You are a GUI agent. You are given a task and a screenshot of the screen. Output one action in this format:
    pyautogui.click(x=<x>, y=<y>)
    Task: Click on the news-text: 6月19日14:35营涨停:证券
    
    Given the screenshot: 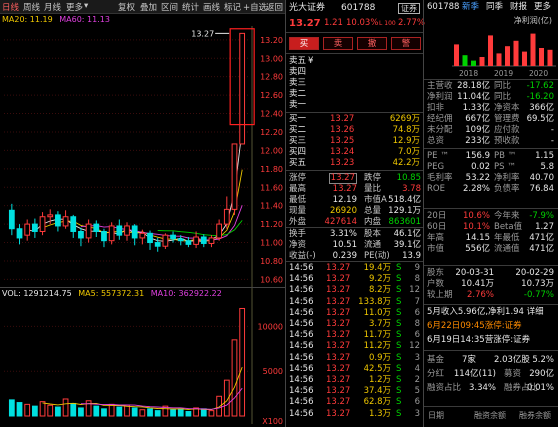 What is the action you would take?
    pyautogui.click(x=478, y=340)
    